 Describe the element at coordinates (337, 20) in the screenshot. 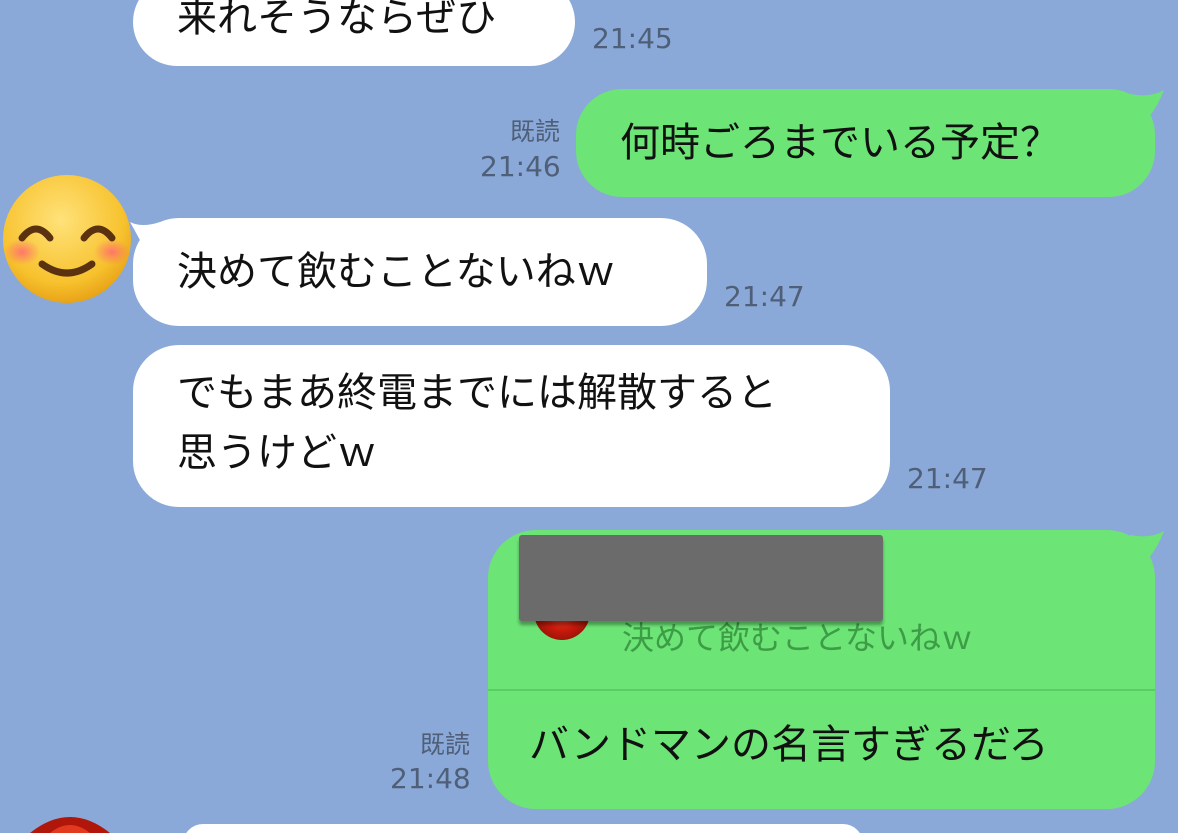

I see `message-text: 来れそうならぜひ` at that location.